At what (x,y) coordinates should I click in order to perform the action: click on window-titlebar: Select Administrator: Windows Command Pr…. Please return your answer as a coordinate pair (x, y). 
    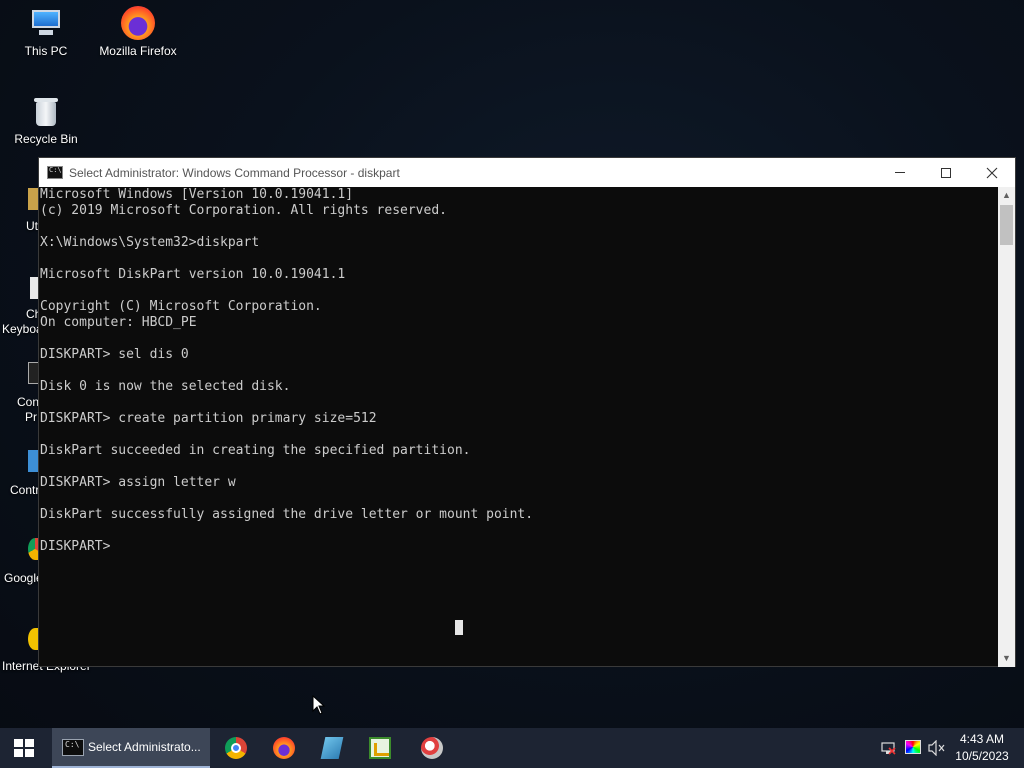
    Looking at the image, I should click on (527, 172).